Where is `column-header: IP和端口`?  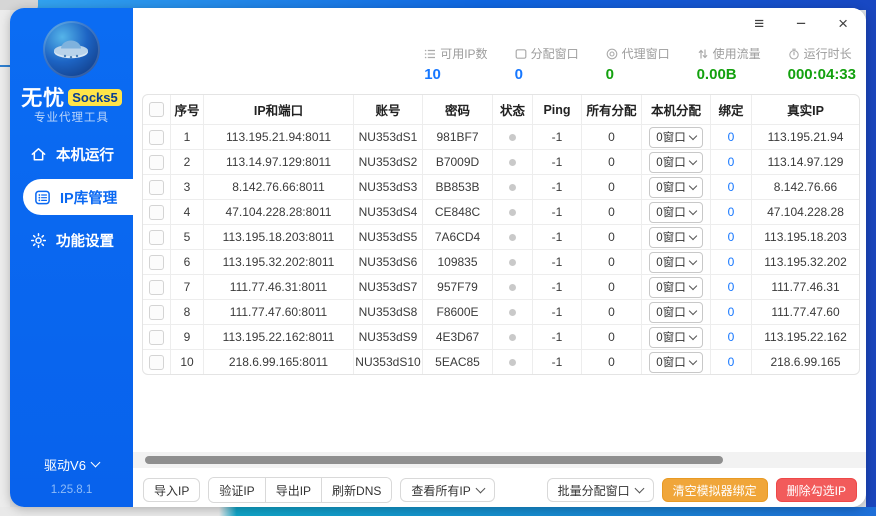
column-header: IP和端口 is located at coordinates (279, 109).